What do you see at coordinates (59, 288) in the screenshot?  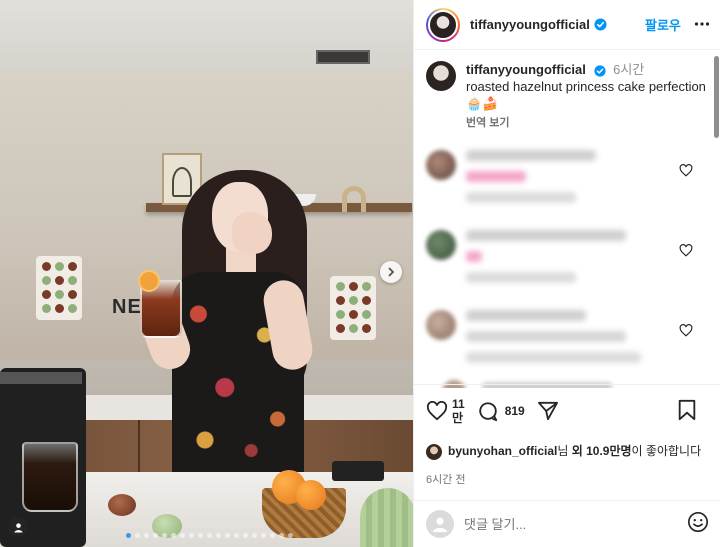 I see `capsule-stand-left` at bounding box center [59, 288].